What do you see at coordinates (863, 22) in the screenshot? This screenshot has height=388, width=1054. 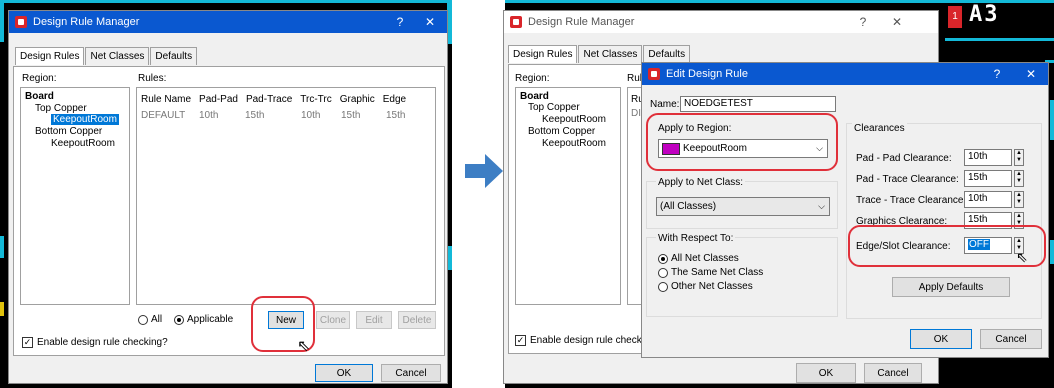 I see `help-button-back: ?` at bounding box center [863, 22].